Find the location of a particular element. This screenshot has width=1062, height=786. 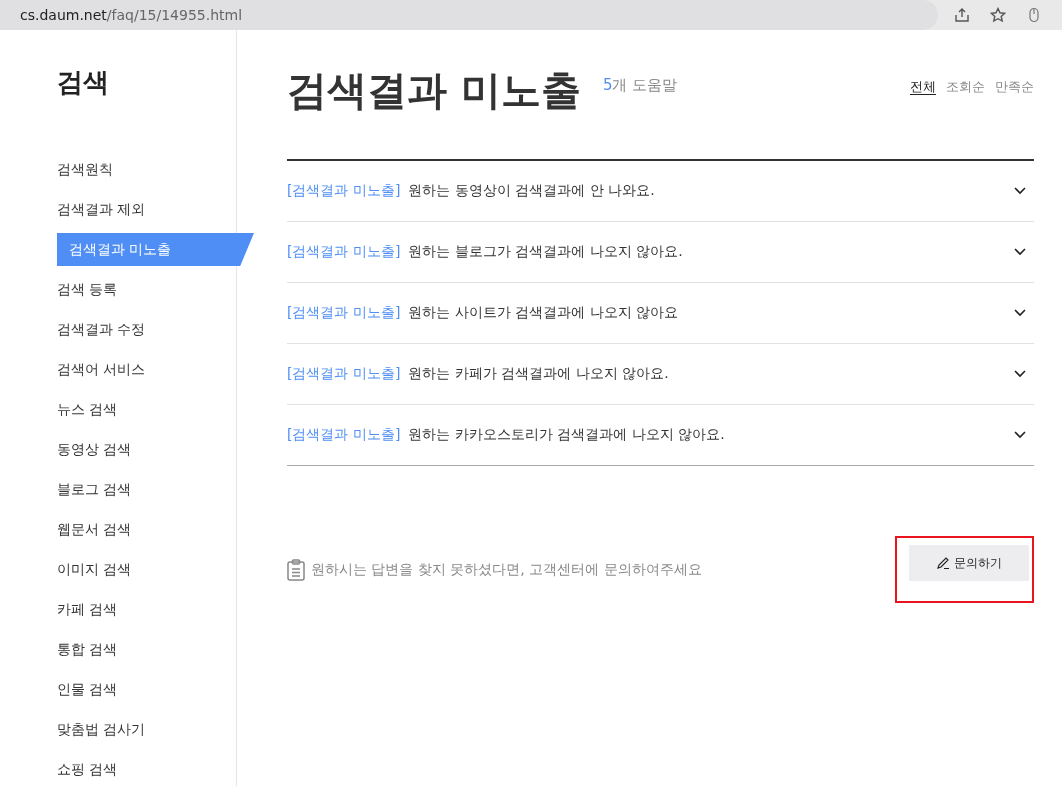

faq-question: 원하는 동영상이 검색결과에 안 나와요. is located at coordinates (531, 191).